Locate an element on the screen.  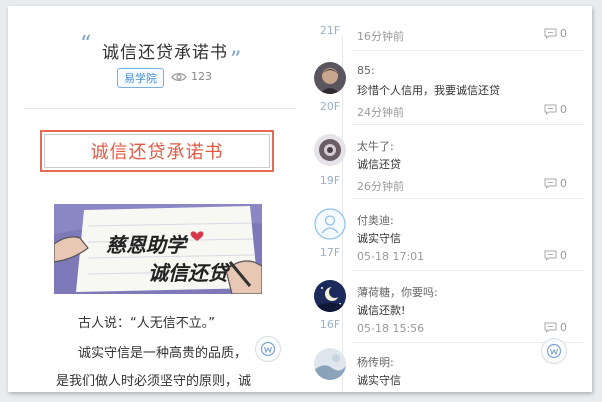
comment-time: 05-18 17:01 is located at coordinates (391, 256).